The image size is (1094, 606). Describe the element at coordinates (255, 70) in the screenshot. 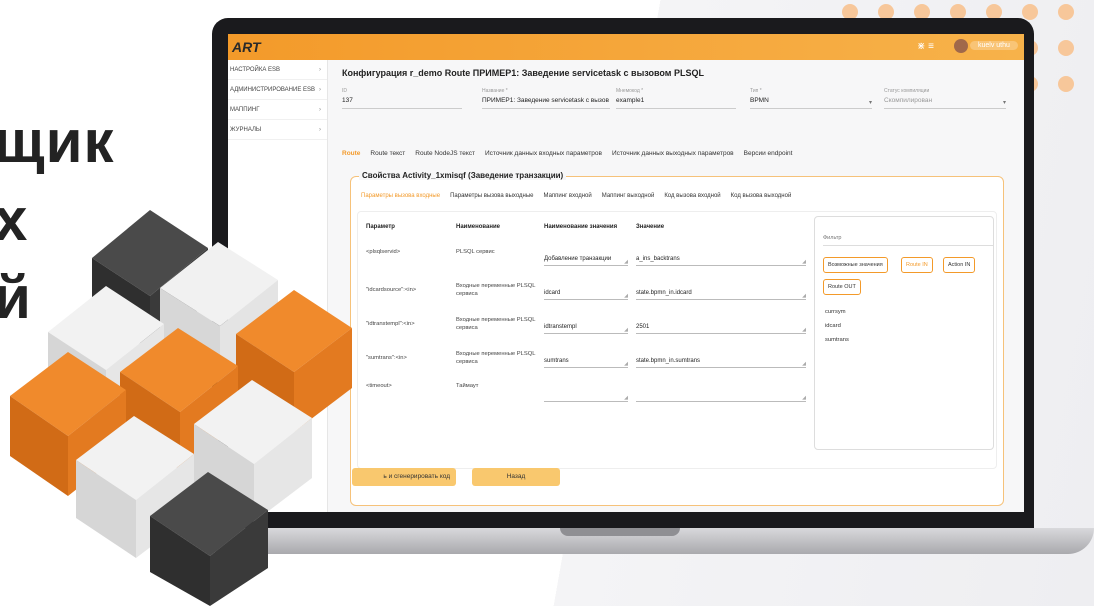

I see `sidebar-item-label: НАСТРОЙКА ESB` at that location.